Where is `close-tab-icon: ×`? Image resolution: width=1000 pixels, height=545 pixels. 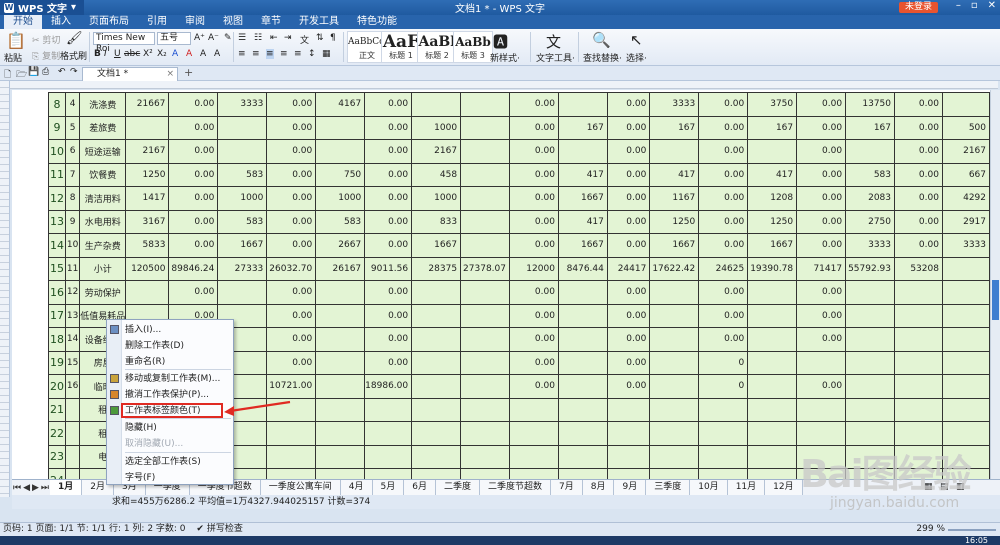 close-tab-icon: × is located at coordinates (170, 74).